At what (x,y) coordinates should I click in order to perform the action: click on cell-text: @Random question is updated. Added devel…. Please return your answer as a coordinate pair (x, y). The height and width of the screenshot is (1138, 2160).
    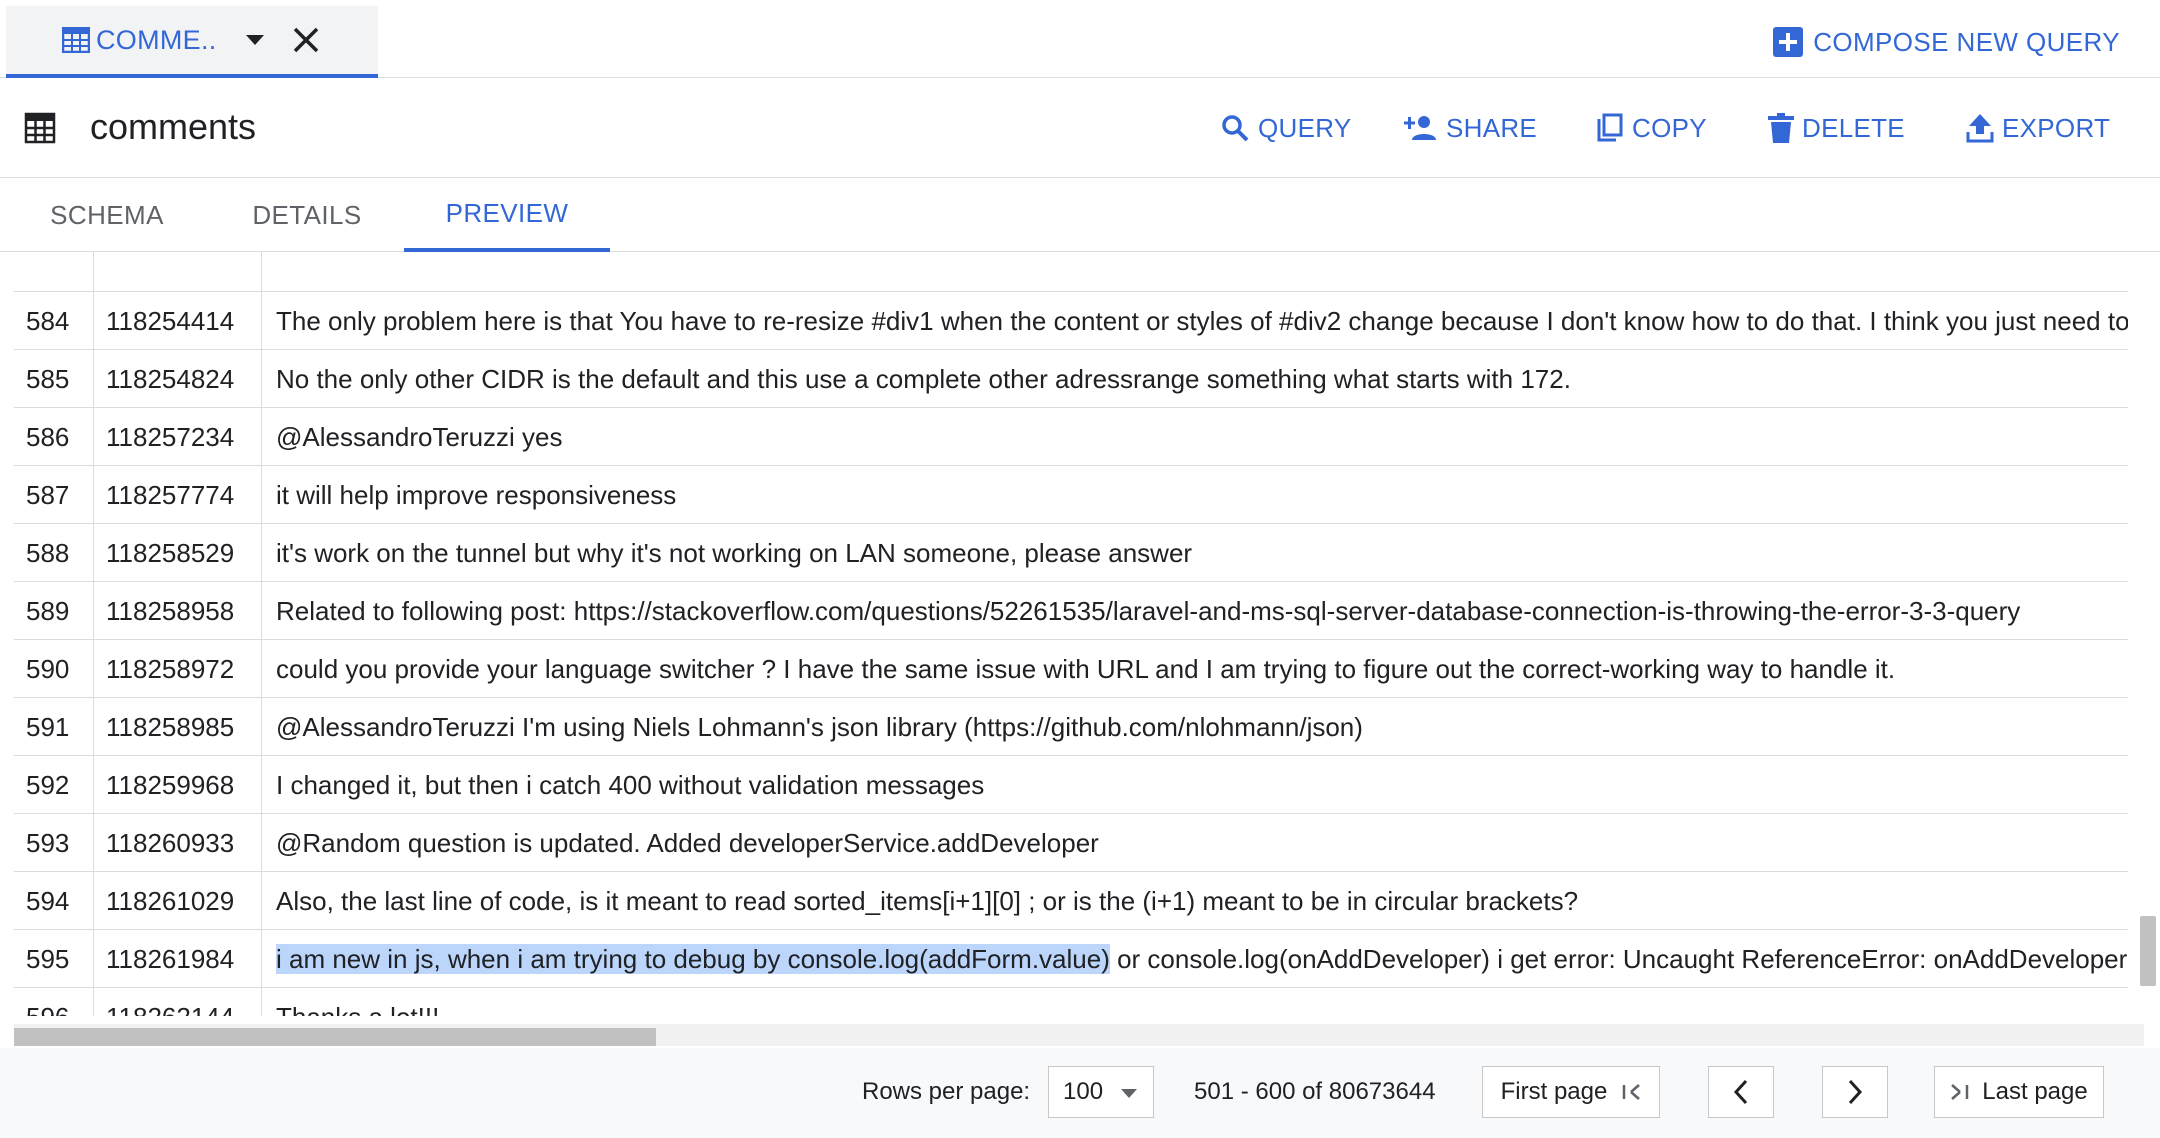
    Looking at the image, I should click on (687, 843).